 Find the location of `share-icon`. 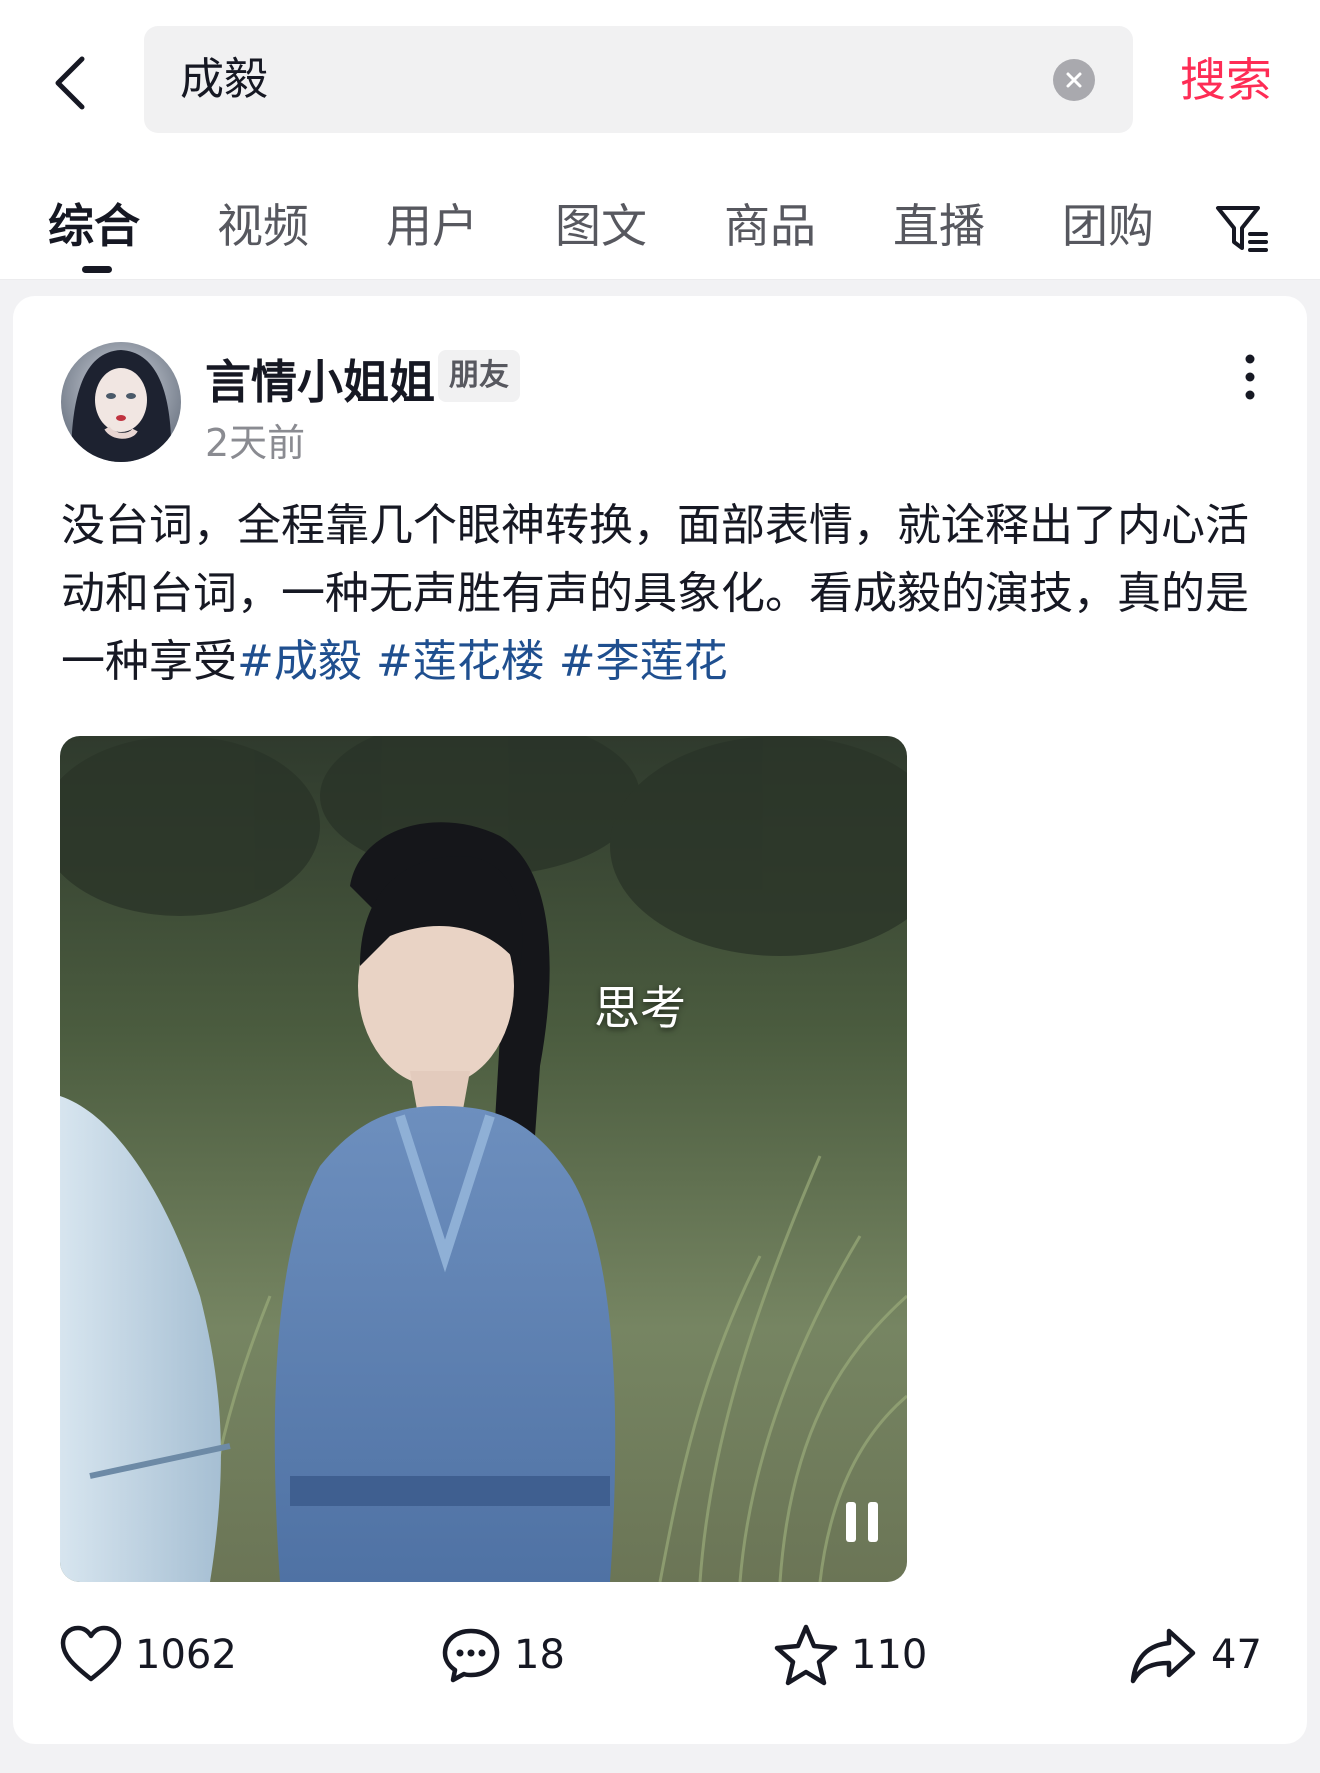

share-icon is located at coordinates (1163, 1656).